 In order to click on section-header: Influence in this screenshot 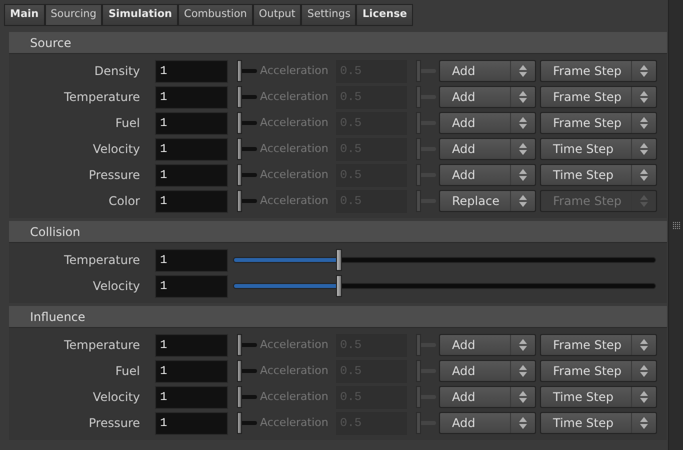, I will do `click(338, 317)`.